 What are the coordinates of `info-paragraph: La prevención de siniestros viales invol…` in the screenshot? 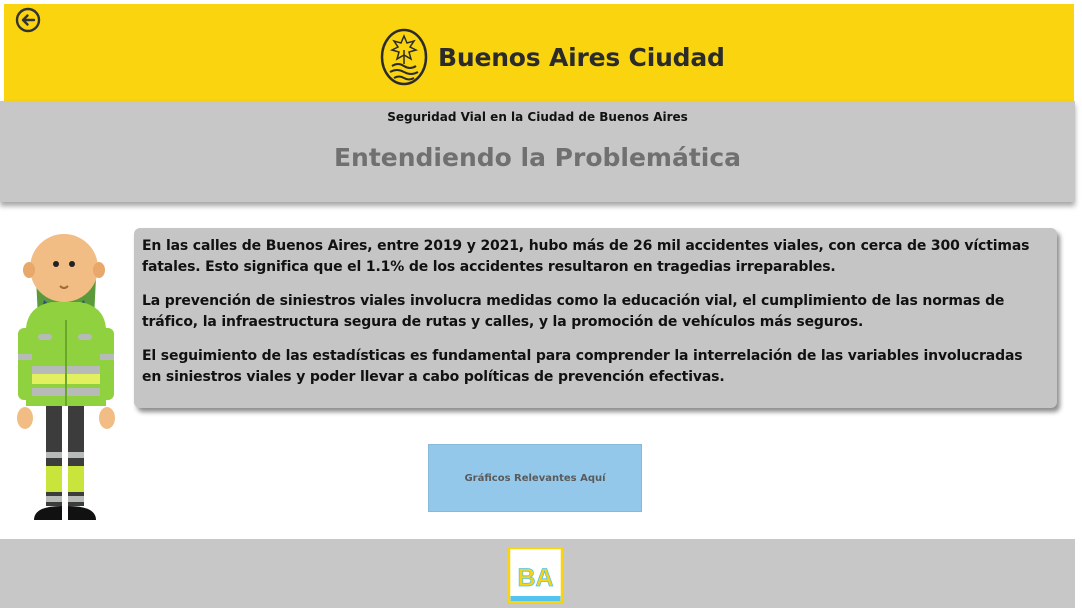 It's located at (573, 311).